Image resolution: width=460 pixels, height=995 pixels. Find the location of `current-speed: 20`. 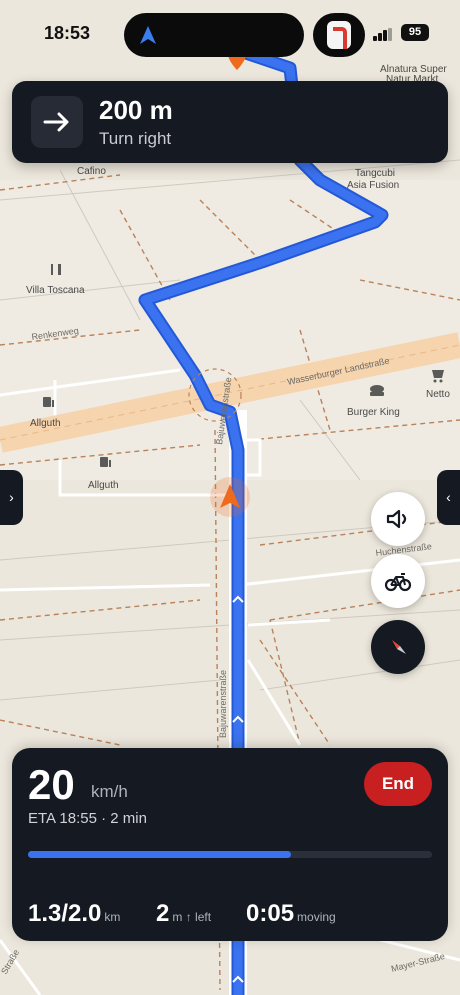

current-speed: 20 is located at coordinates (51, 784).